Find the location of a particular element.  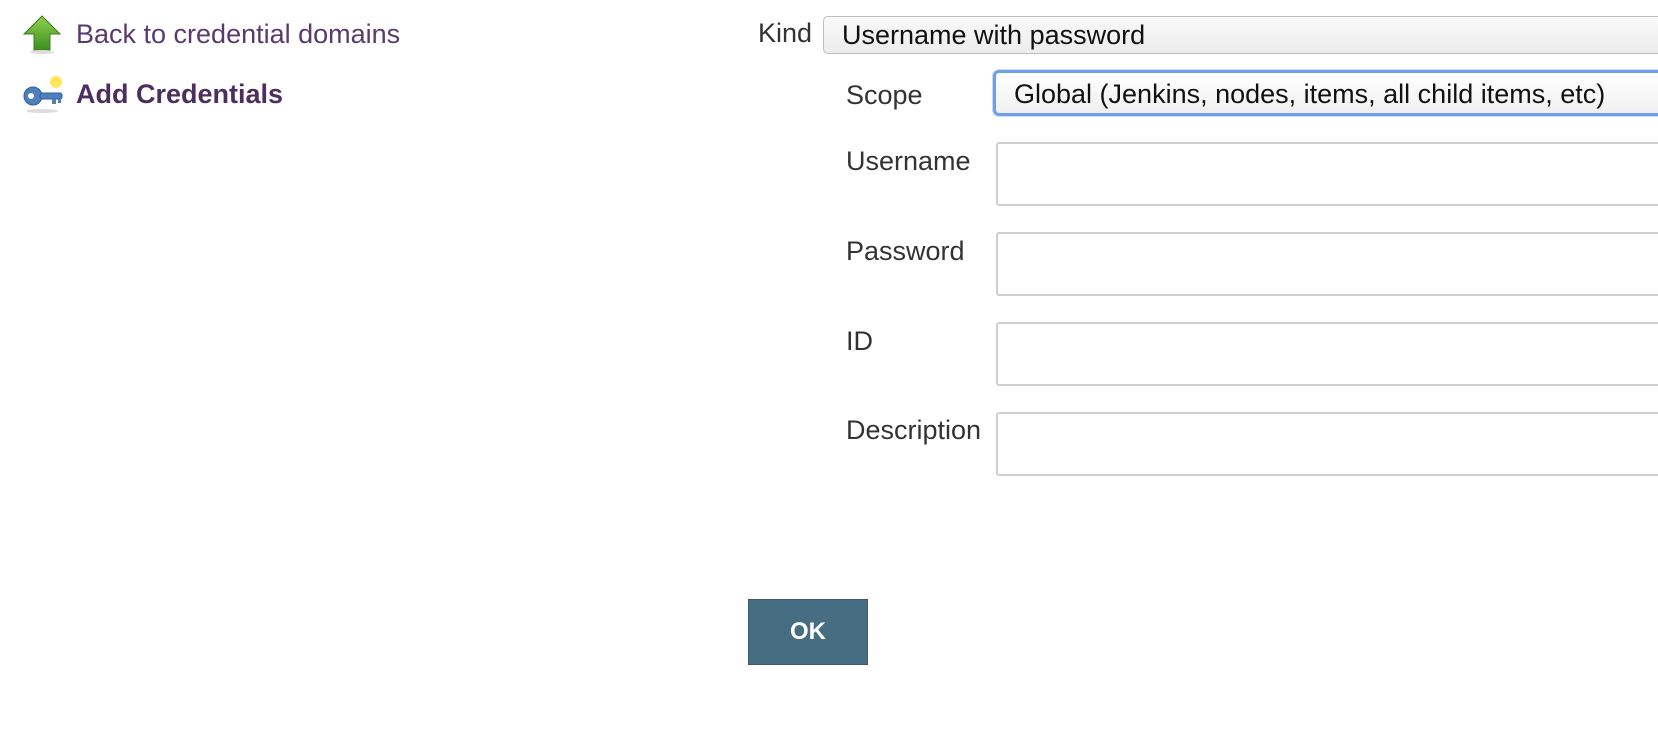

description-label: Description is located at coordinates (914, 430).